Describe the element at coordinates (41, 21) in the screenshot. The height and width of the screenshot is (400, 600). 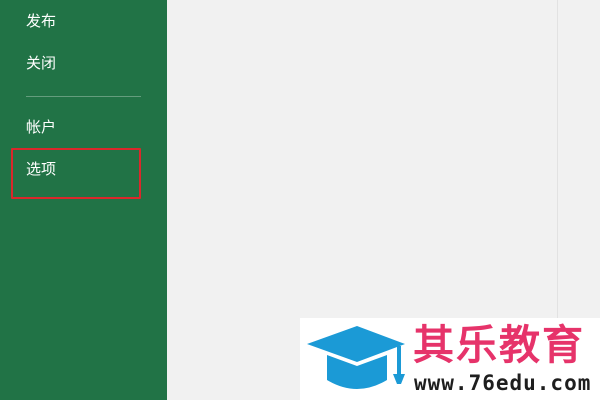
I see `menu-item-publish: 发布` at that location.